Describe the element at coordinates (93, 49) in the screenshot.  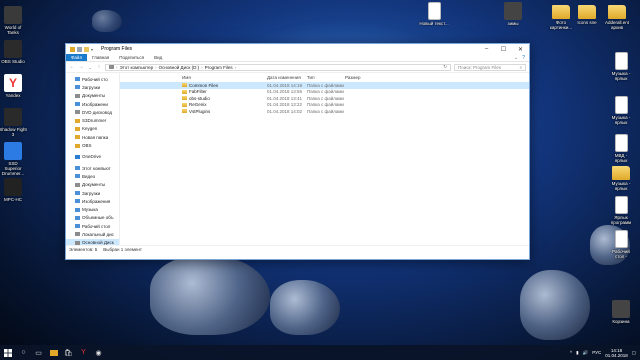
I see `chevron-down-icon: ▾` at that location.